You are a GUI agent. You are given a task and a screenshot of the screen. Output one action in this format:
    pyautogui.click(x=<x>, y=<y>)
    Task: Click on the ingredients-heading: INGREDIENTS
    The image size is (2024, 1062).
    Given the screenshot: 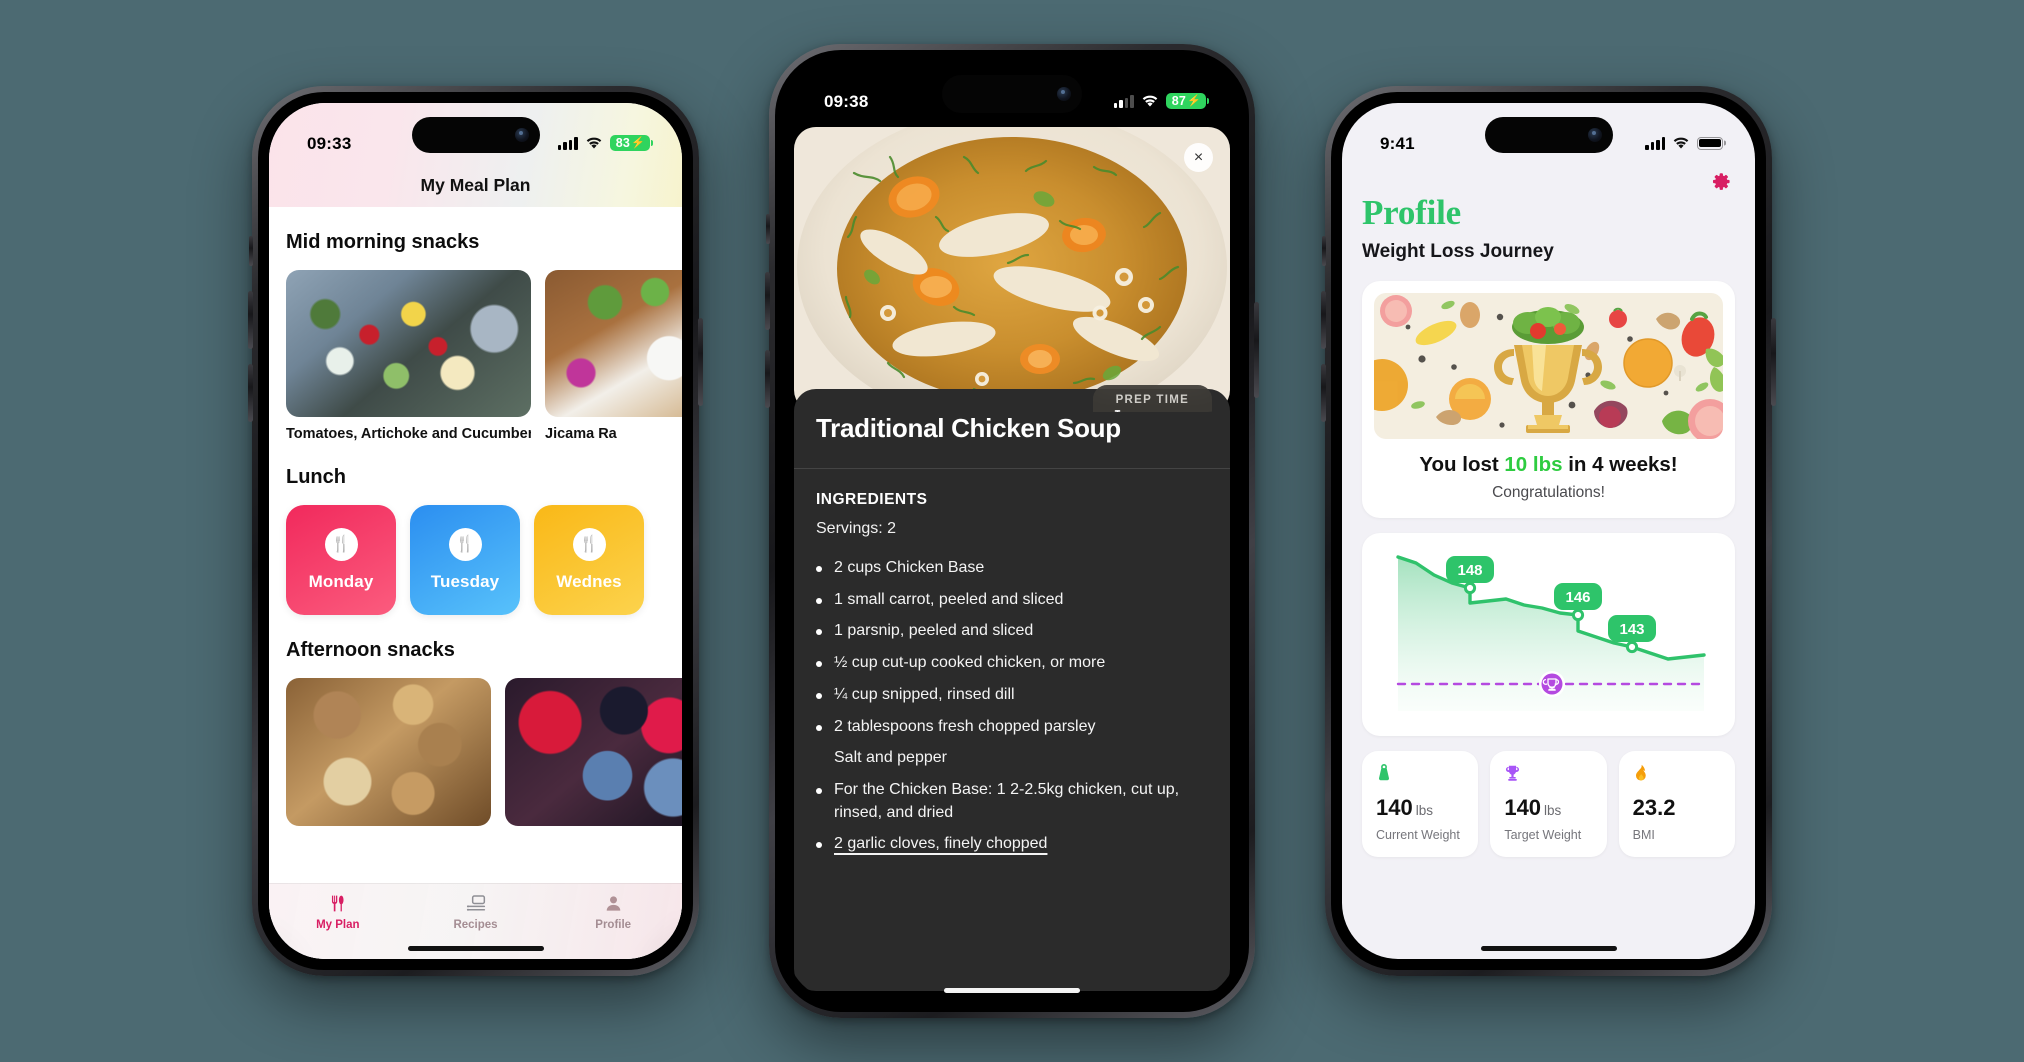 What is the action you would take?
    pyautogui.click(x=872, y=499)
    